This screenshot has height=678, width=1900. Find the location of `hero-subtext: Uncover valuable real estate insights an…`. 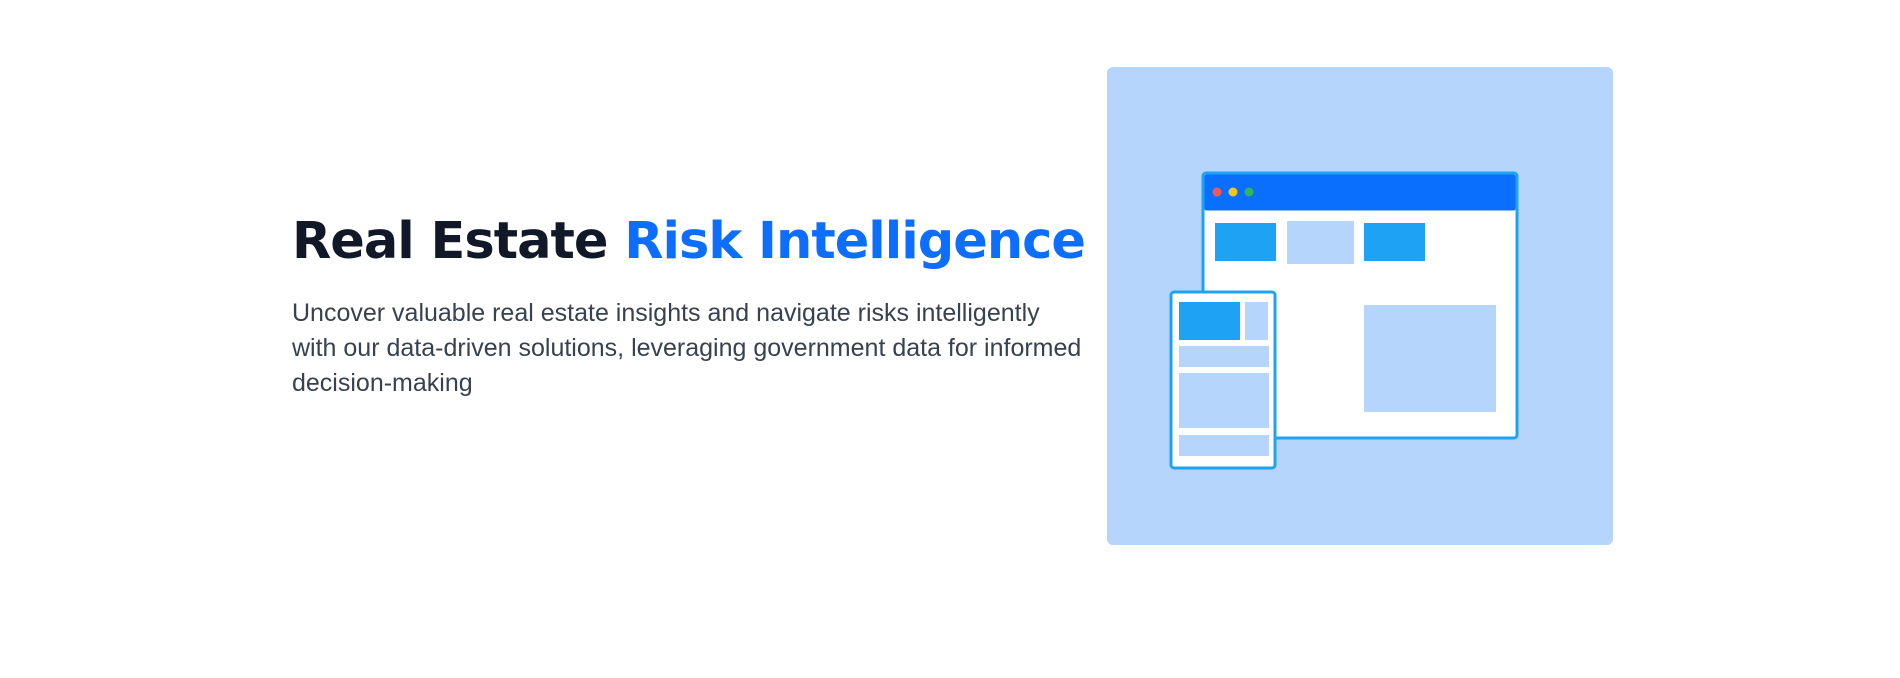

hero-subtext: Uncover valuable real estate insights an… is located at coordinates (687, 348).